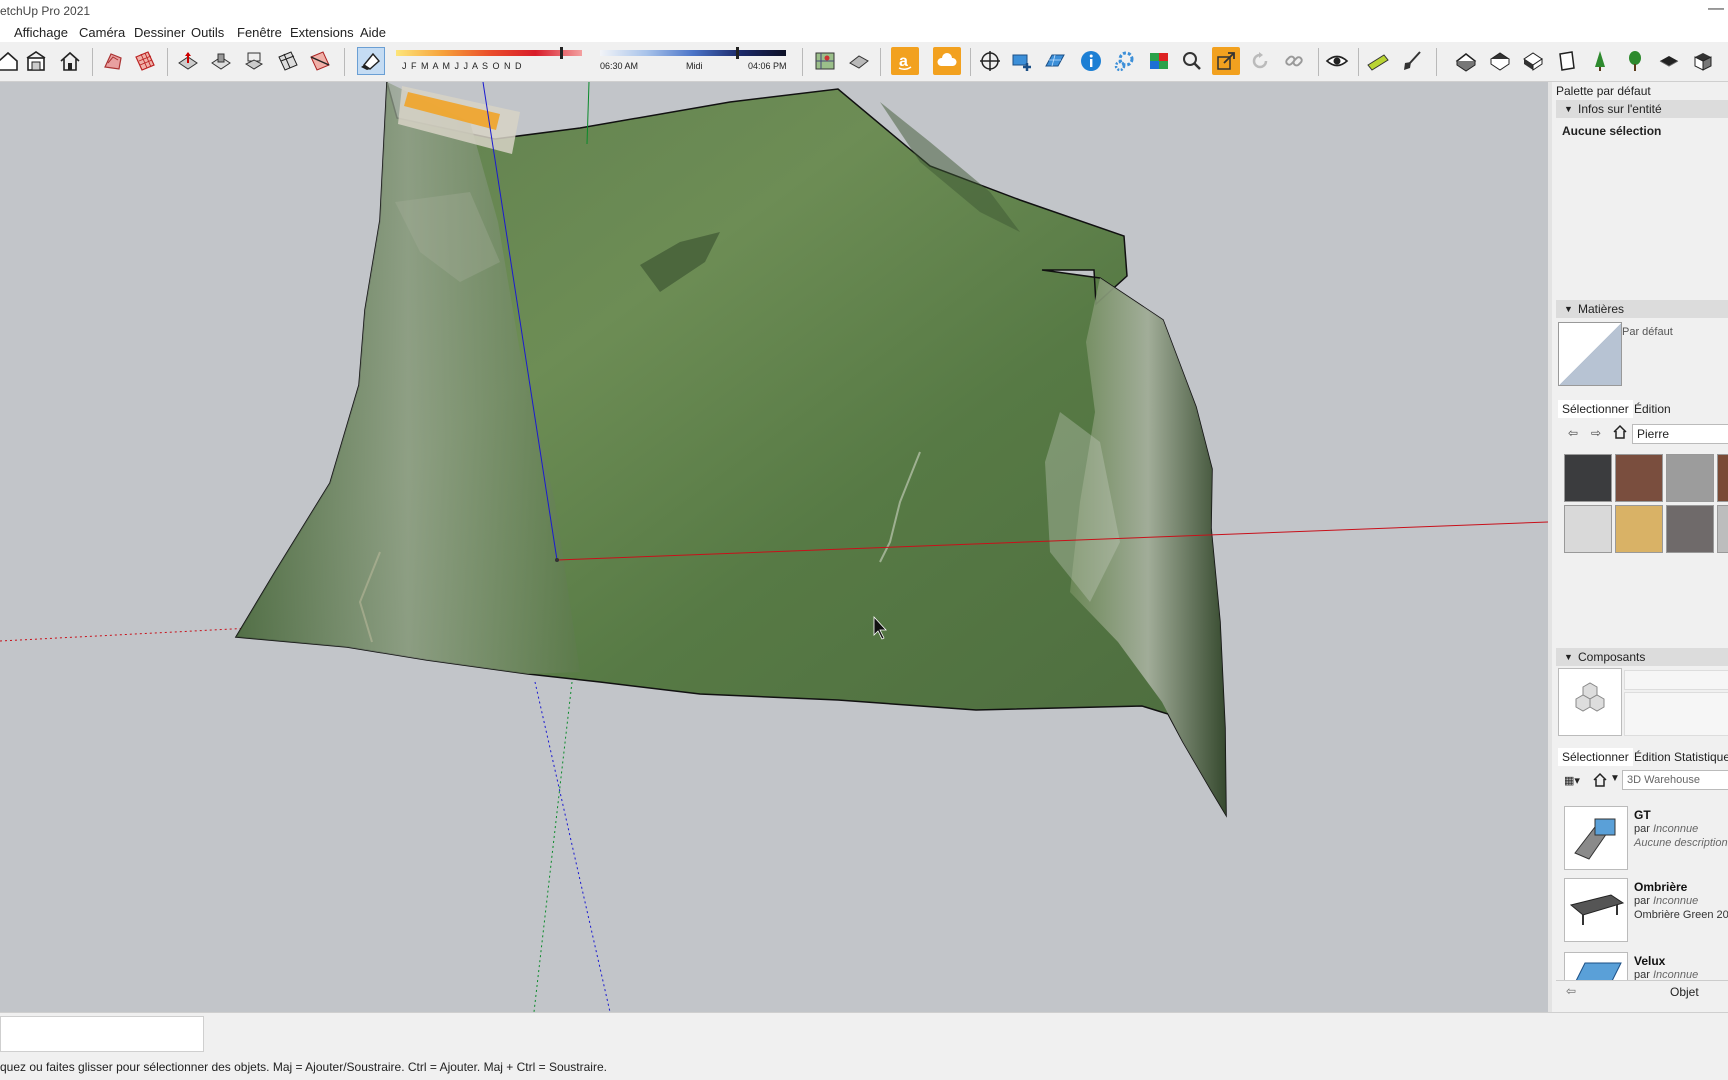 The height and width of the screenshot is (1080, 1728). Describe the element at coordinates (320, 61) in the screenshot. I see `sandbox-flip-edge-icon` at that location.